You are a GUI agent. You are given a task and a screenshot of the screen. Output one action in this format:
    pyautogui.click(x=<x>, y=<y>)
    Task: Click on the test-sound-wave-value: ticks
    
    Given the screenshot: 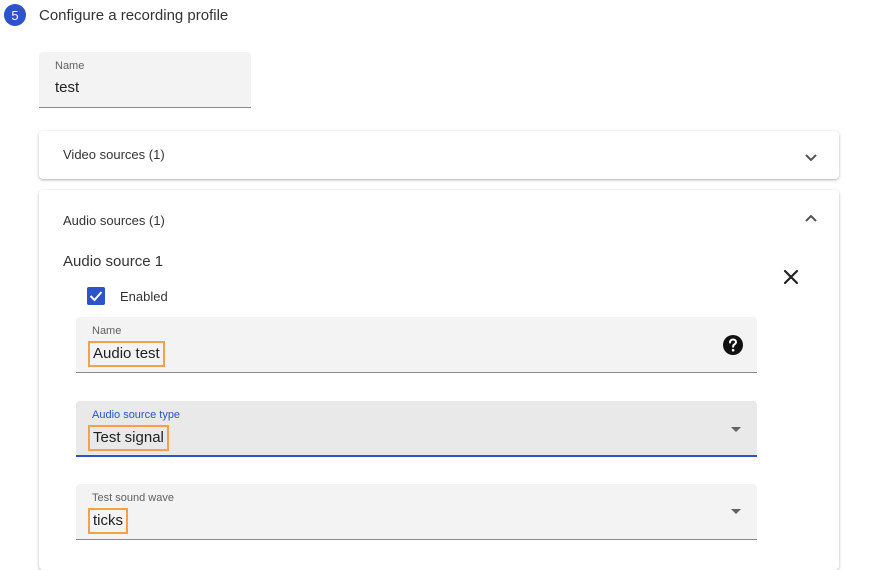 What is the action you would take?
    pyautogui.click(x=108, y=521)
    